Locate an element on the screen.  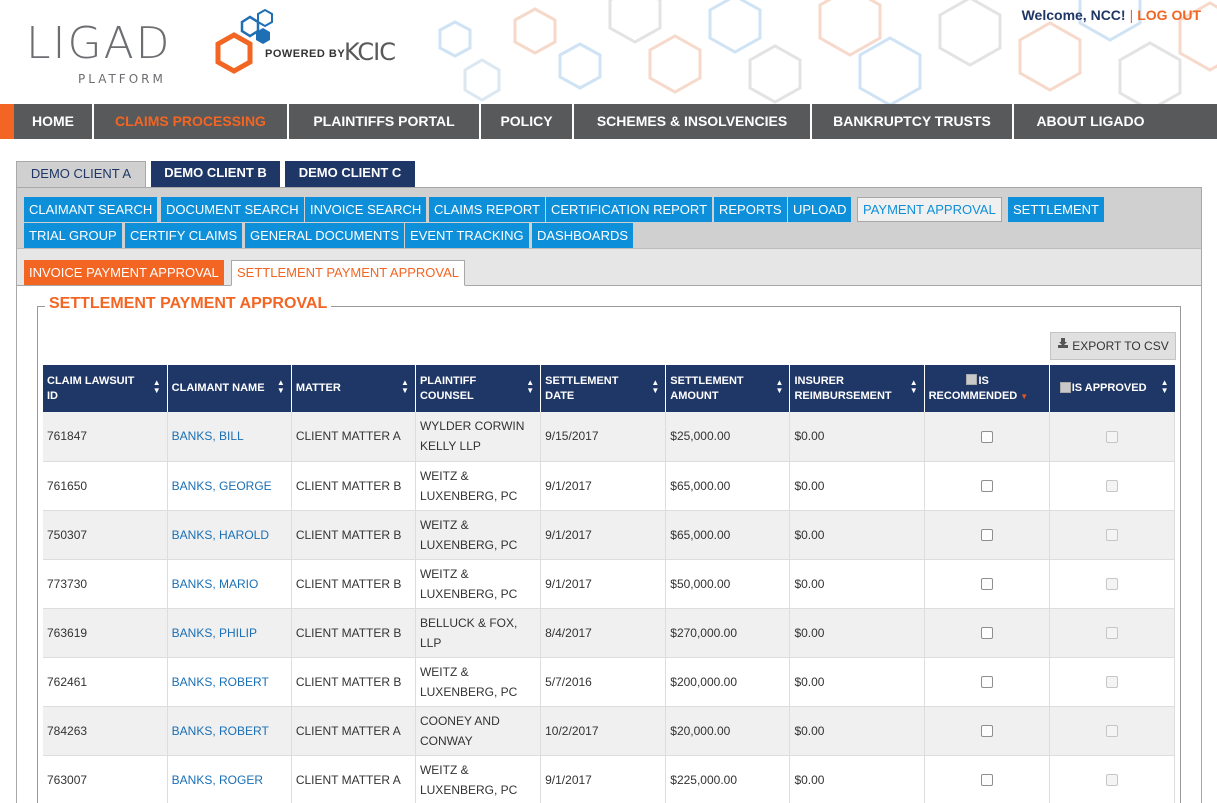
logo-hexagon-icon is located at coordinates (244, 41).